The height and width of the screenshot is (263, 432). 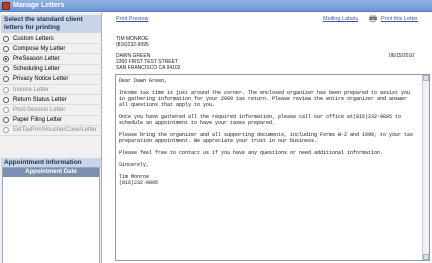 I want to click on letter-option-label: PreSeason Letter, so click(x=36, y=58).